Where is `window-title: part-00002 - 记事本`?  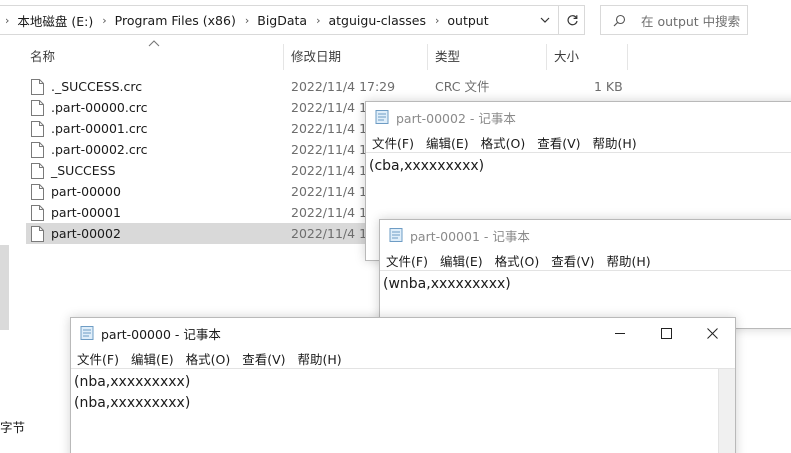
window-title: part-00002 - 记事本 is located at coordinates (456, 118).